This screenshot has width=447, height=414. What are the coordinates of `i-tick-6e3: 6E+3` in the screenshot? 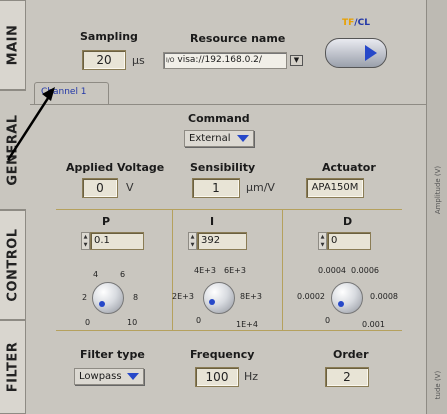 It's located at (235, 270).